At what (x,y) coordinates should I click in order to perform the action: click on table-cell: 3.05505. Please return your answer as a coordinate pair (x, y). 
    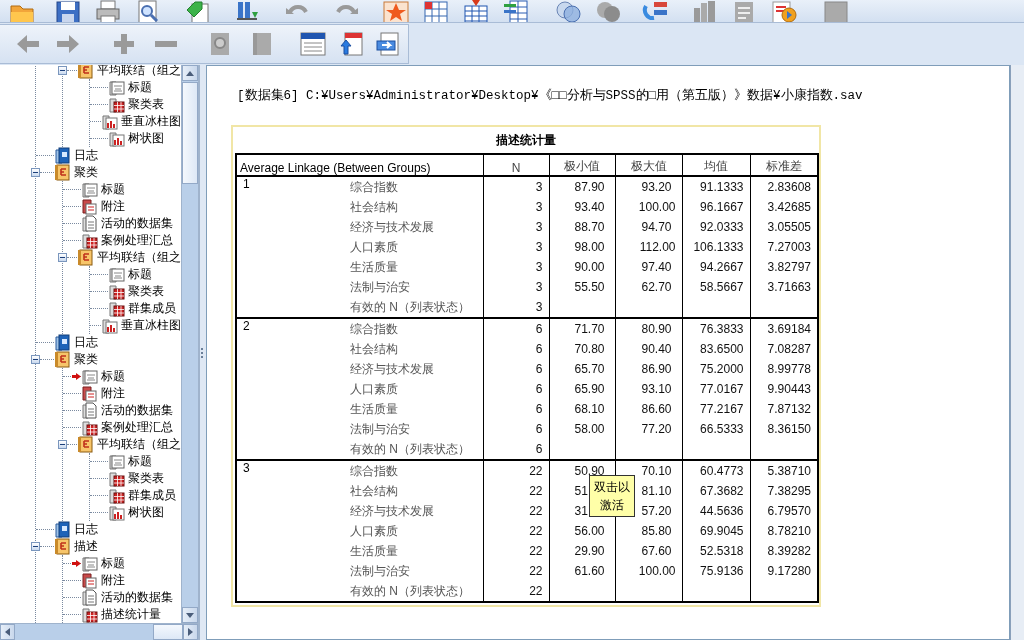
    Looking at the image, I should click on (789, 227).